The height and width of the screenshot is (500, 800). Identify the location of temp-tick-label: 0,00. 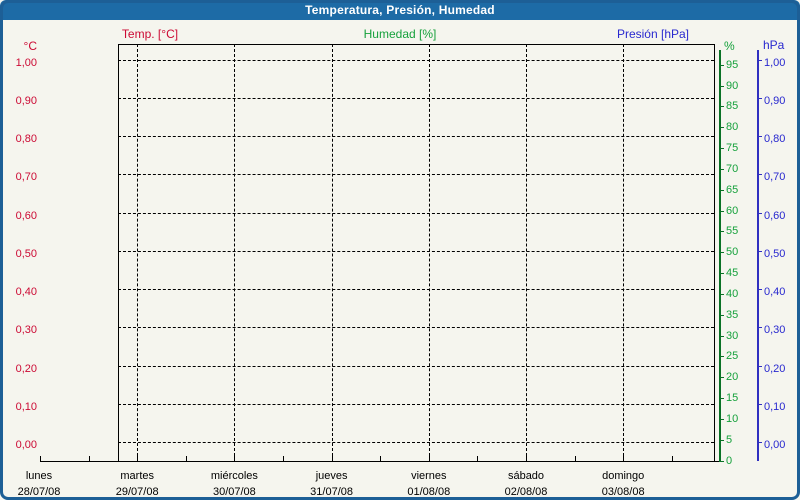
(26, 445).